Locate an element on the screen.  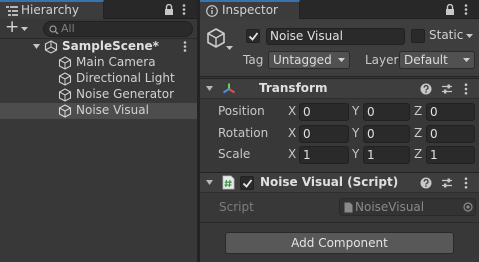
hierarchy-item-directional-light: Directional Light is located at coordinates (98, 79).